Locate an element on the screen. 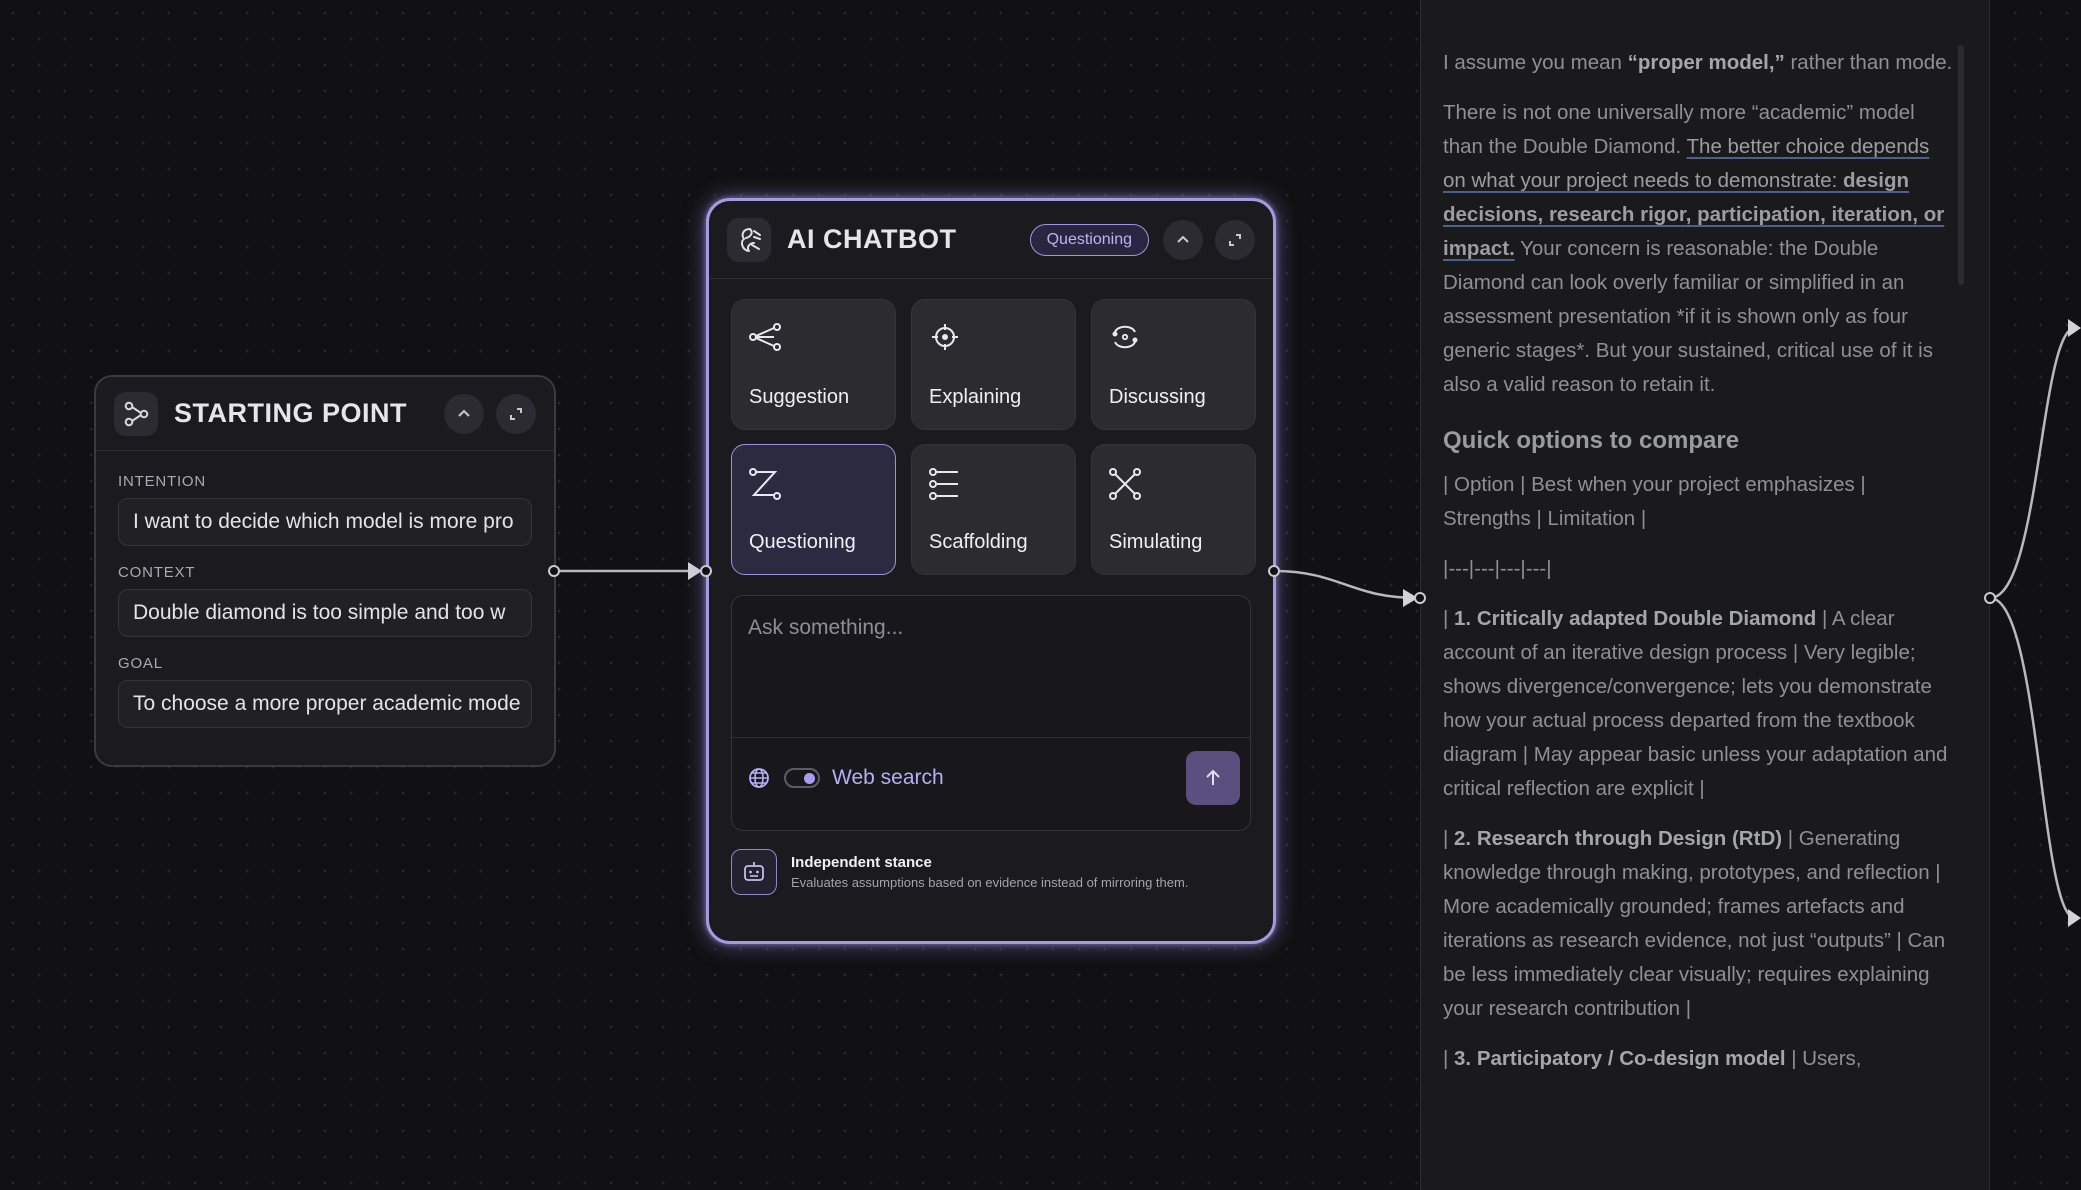  intention-input: I want to decide which model is more pro is located at coordinates (325, 522).